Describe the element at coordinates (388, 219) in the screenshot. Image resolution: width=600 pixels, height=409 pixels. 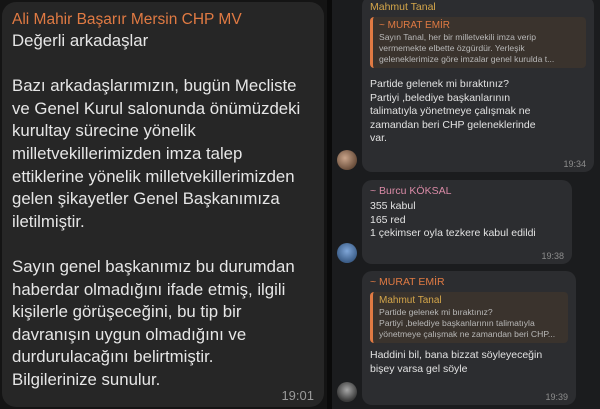
I see `message-line: 165 red` at that location.